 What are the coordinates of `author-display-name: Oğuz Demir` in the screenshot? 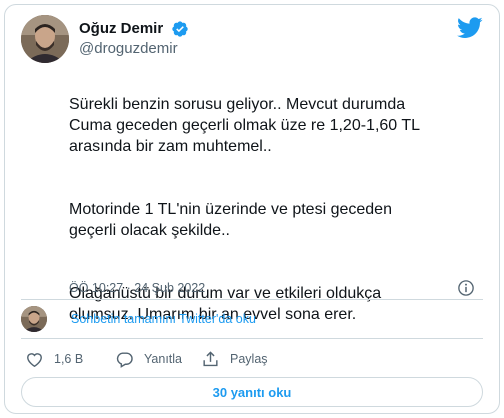 It's located at (121, 29).